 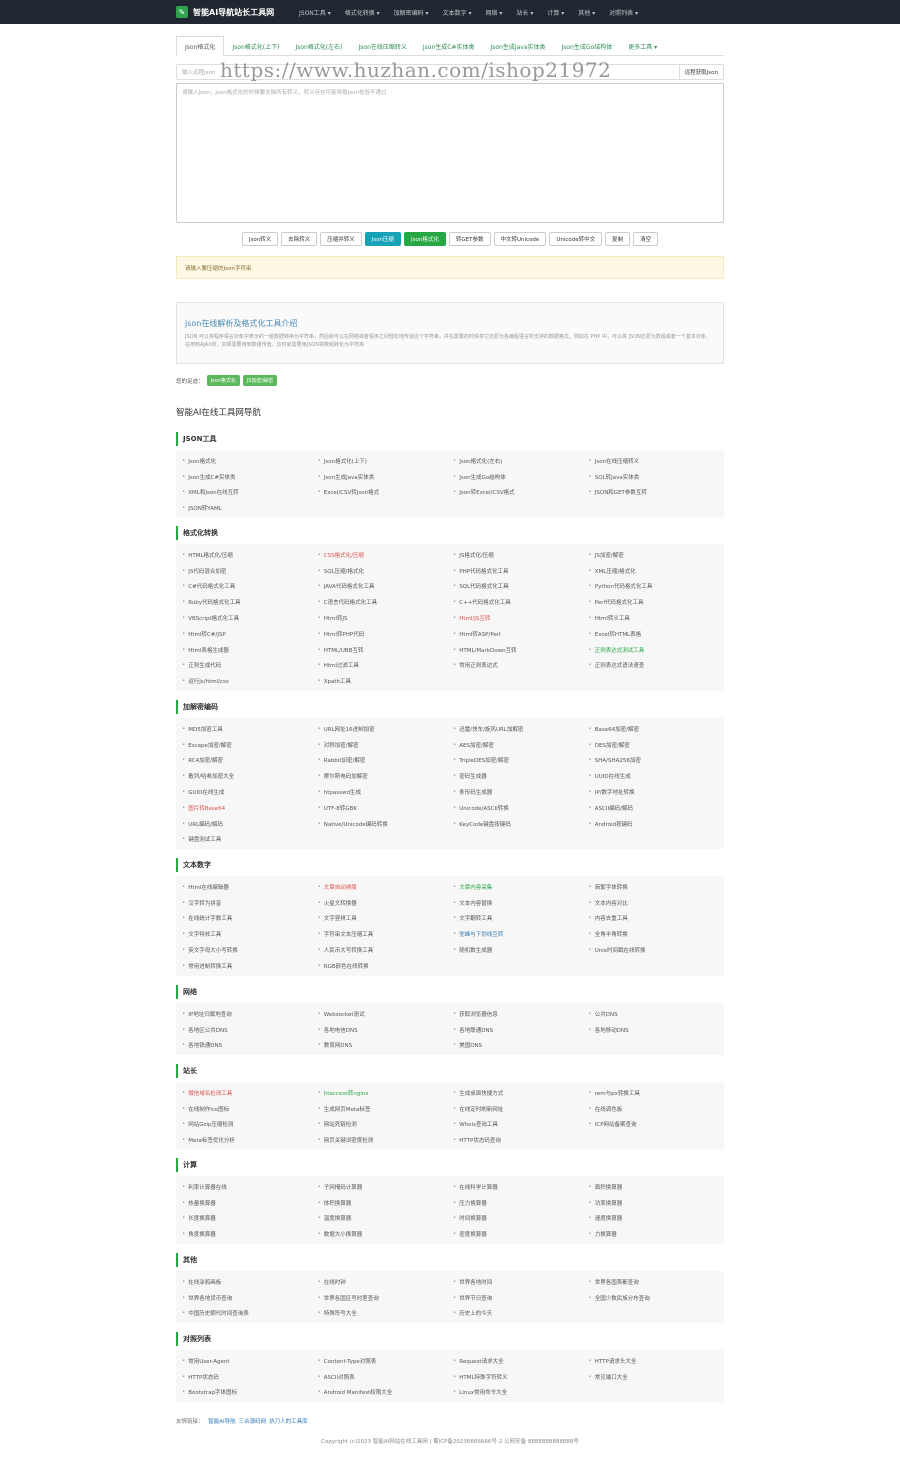 I want to click on tab-item: Json在线压缩转义, so click(x=383, y=46).